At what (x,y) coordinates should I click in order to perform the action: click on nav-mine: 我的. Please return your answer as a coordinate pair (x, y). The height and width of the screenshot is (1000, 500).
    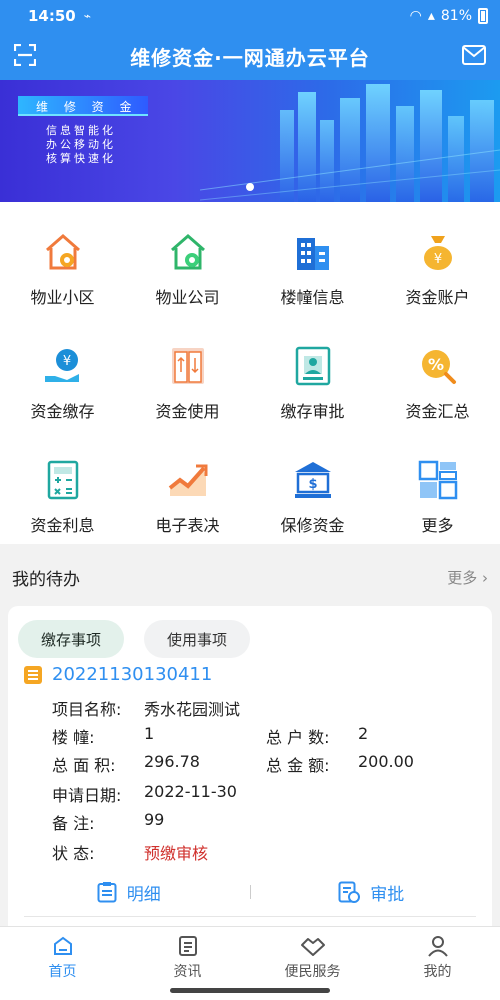
    Looking at the image, I should click on (437, 963).